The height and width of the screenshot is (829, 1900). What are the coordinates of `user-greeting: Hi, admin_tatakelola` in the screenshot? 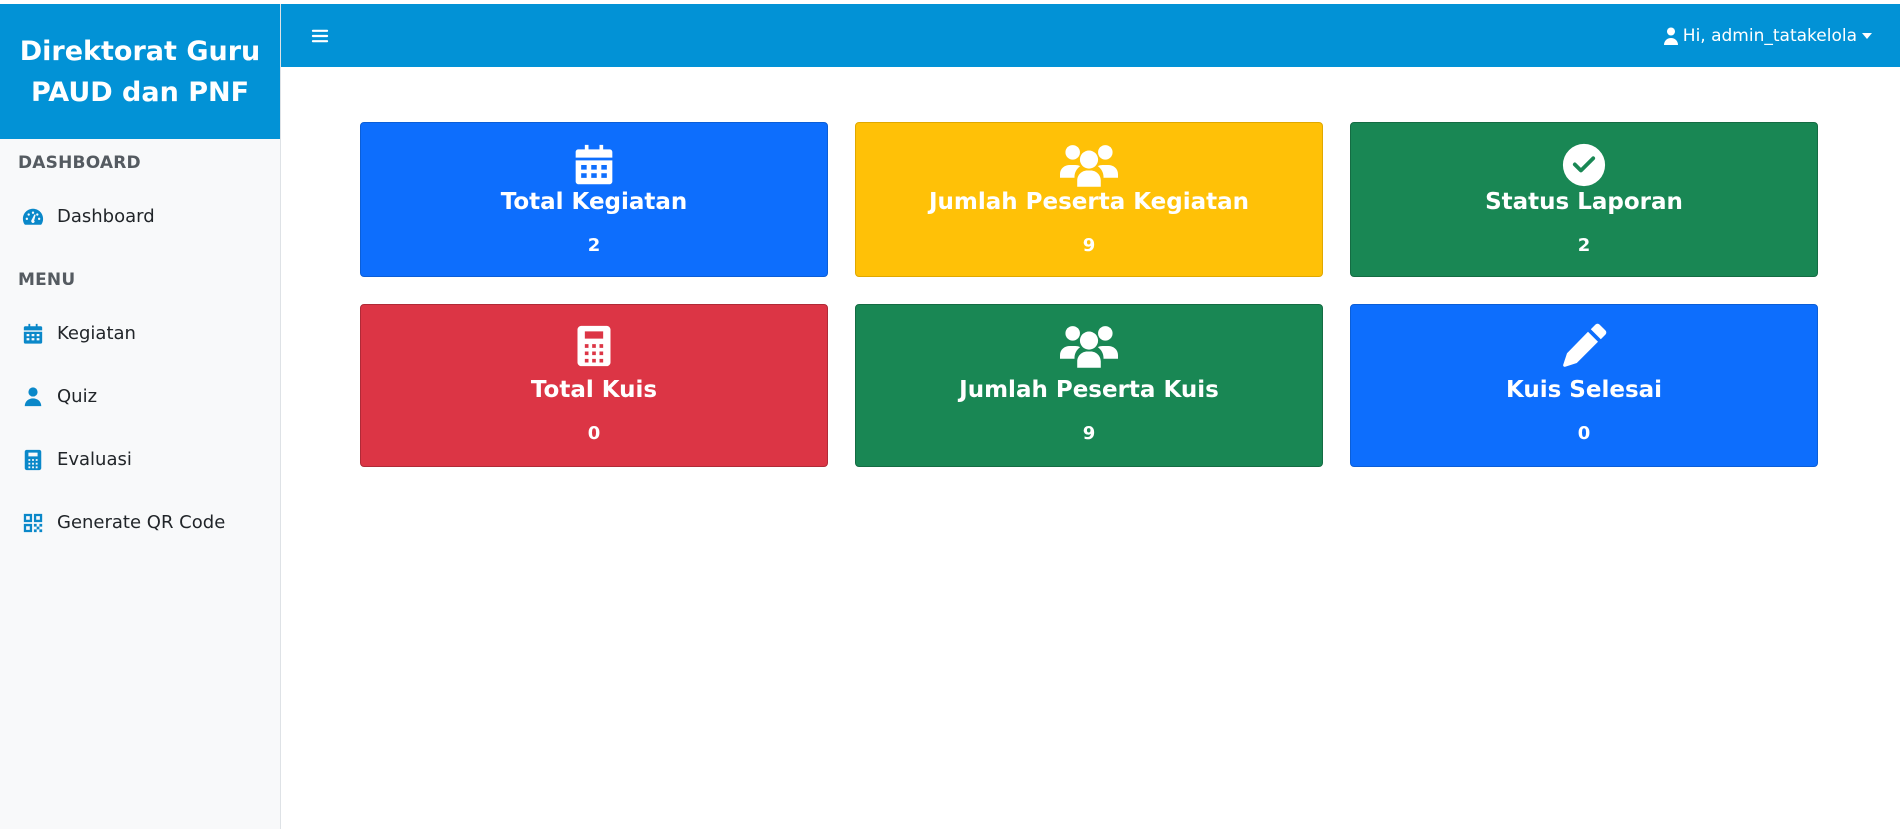 It's located at (1769, 35).